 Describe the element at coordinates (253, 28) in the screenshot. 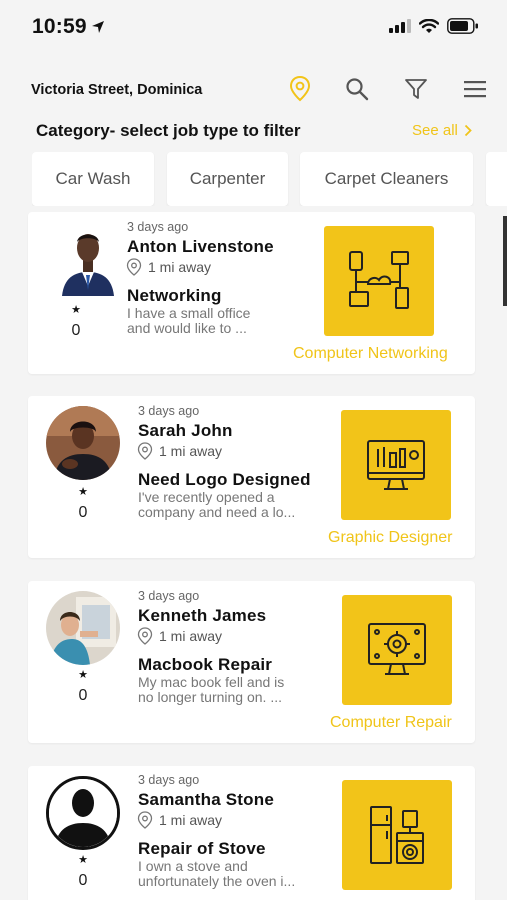

I see `status-bar: 10:59` at that location.